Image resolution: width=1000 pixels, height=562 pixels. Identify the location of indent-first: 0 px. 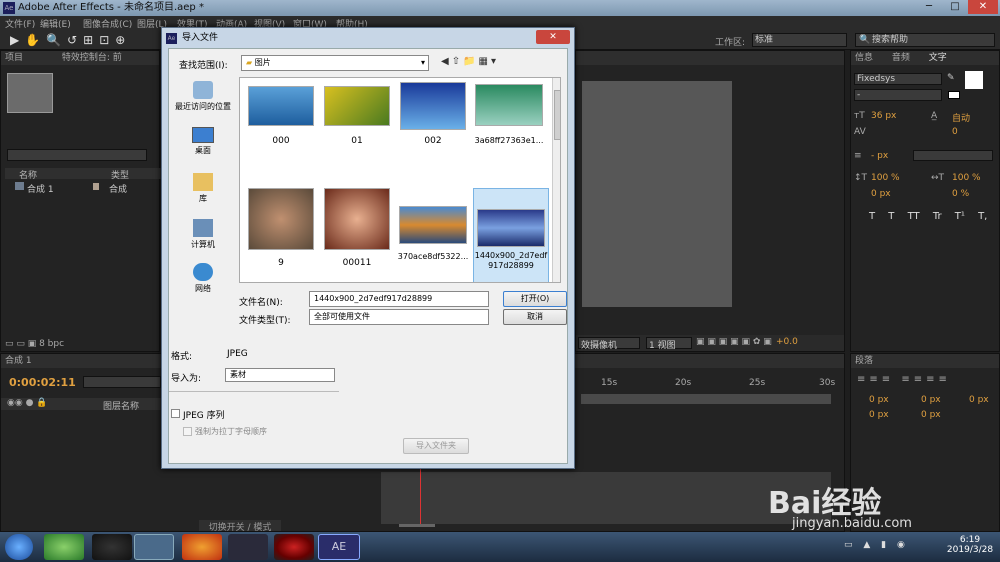
(979, 400).